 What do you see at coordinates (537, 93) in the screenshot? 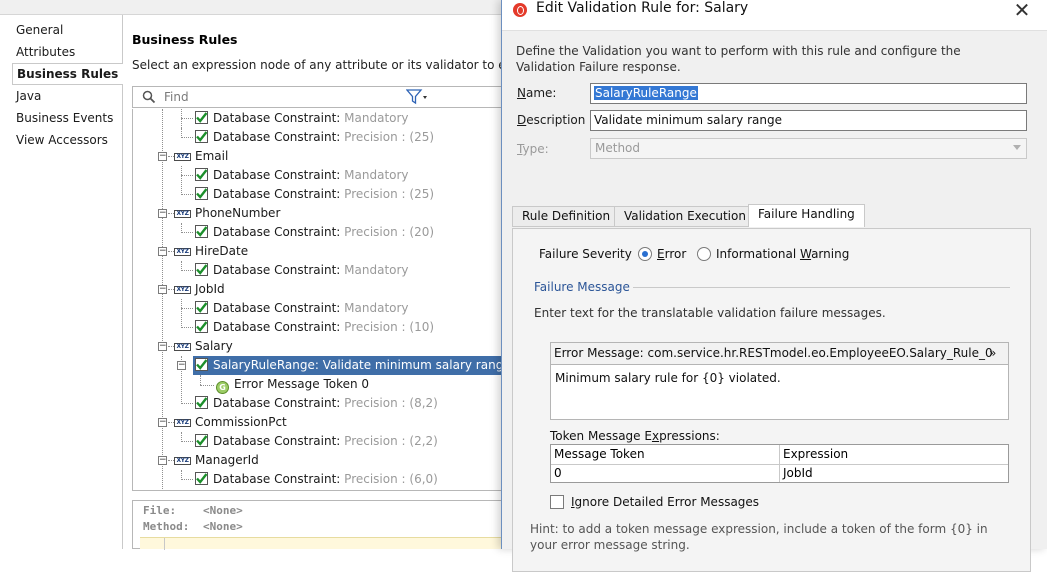
I see `name-label: Name:` at bounding box center [537, 93].